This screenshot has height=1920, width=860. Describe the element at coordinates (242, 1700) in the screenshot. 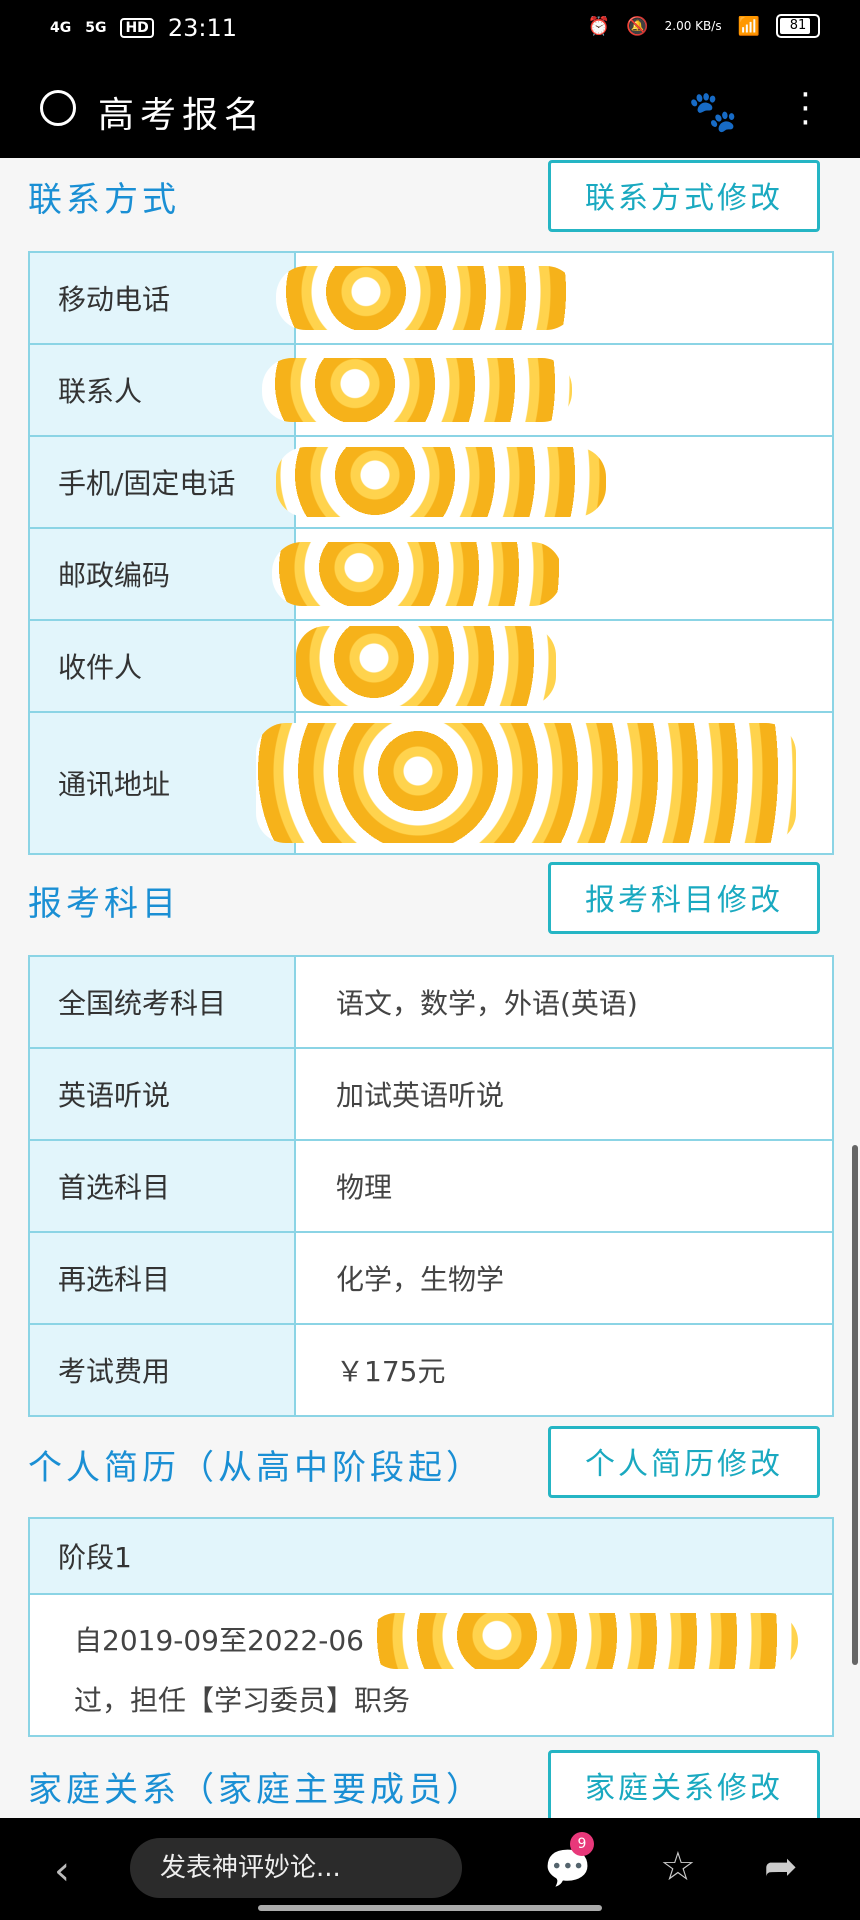

I see `resume-line-2: 过，担任【学习委员】职务` at that location.